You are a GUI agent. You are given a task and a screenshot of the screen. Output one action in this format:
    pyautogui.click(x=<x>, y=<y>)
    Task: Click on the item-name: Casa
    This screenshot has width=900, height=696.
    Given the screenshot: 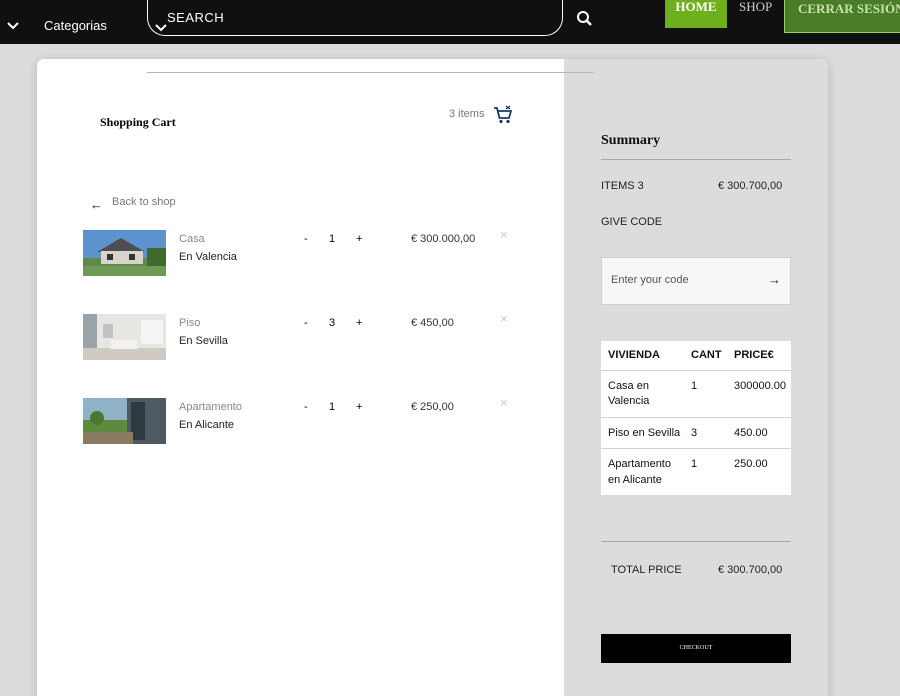 What is the action you would take?
    pyautogui.click(x=192, y=239)
    